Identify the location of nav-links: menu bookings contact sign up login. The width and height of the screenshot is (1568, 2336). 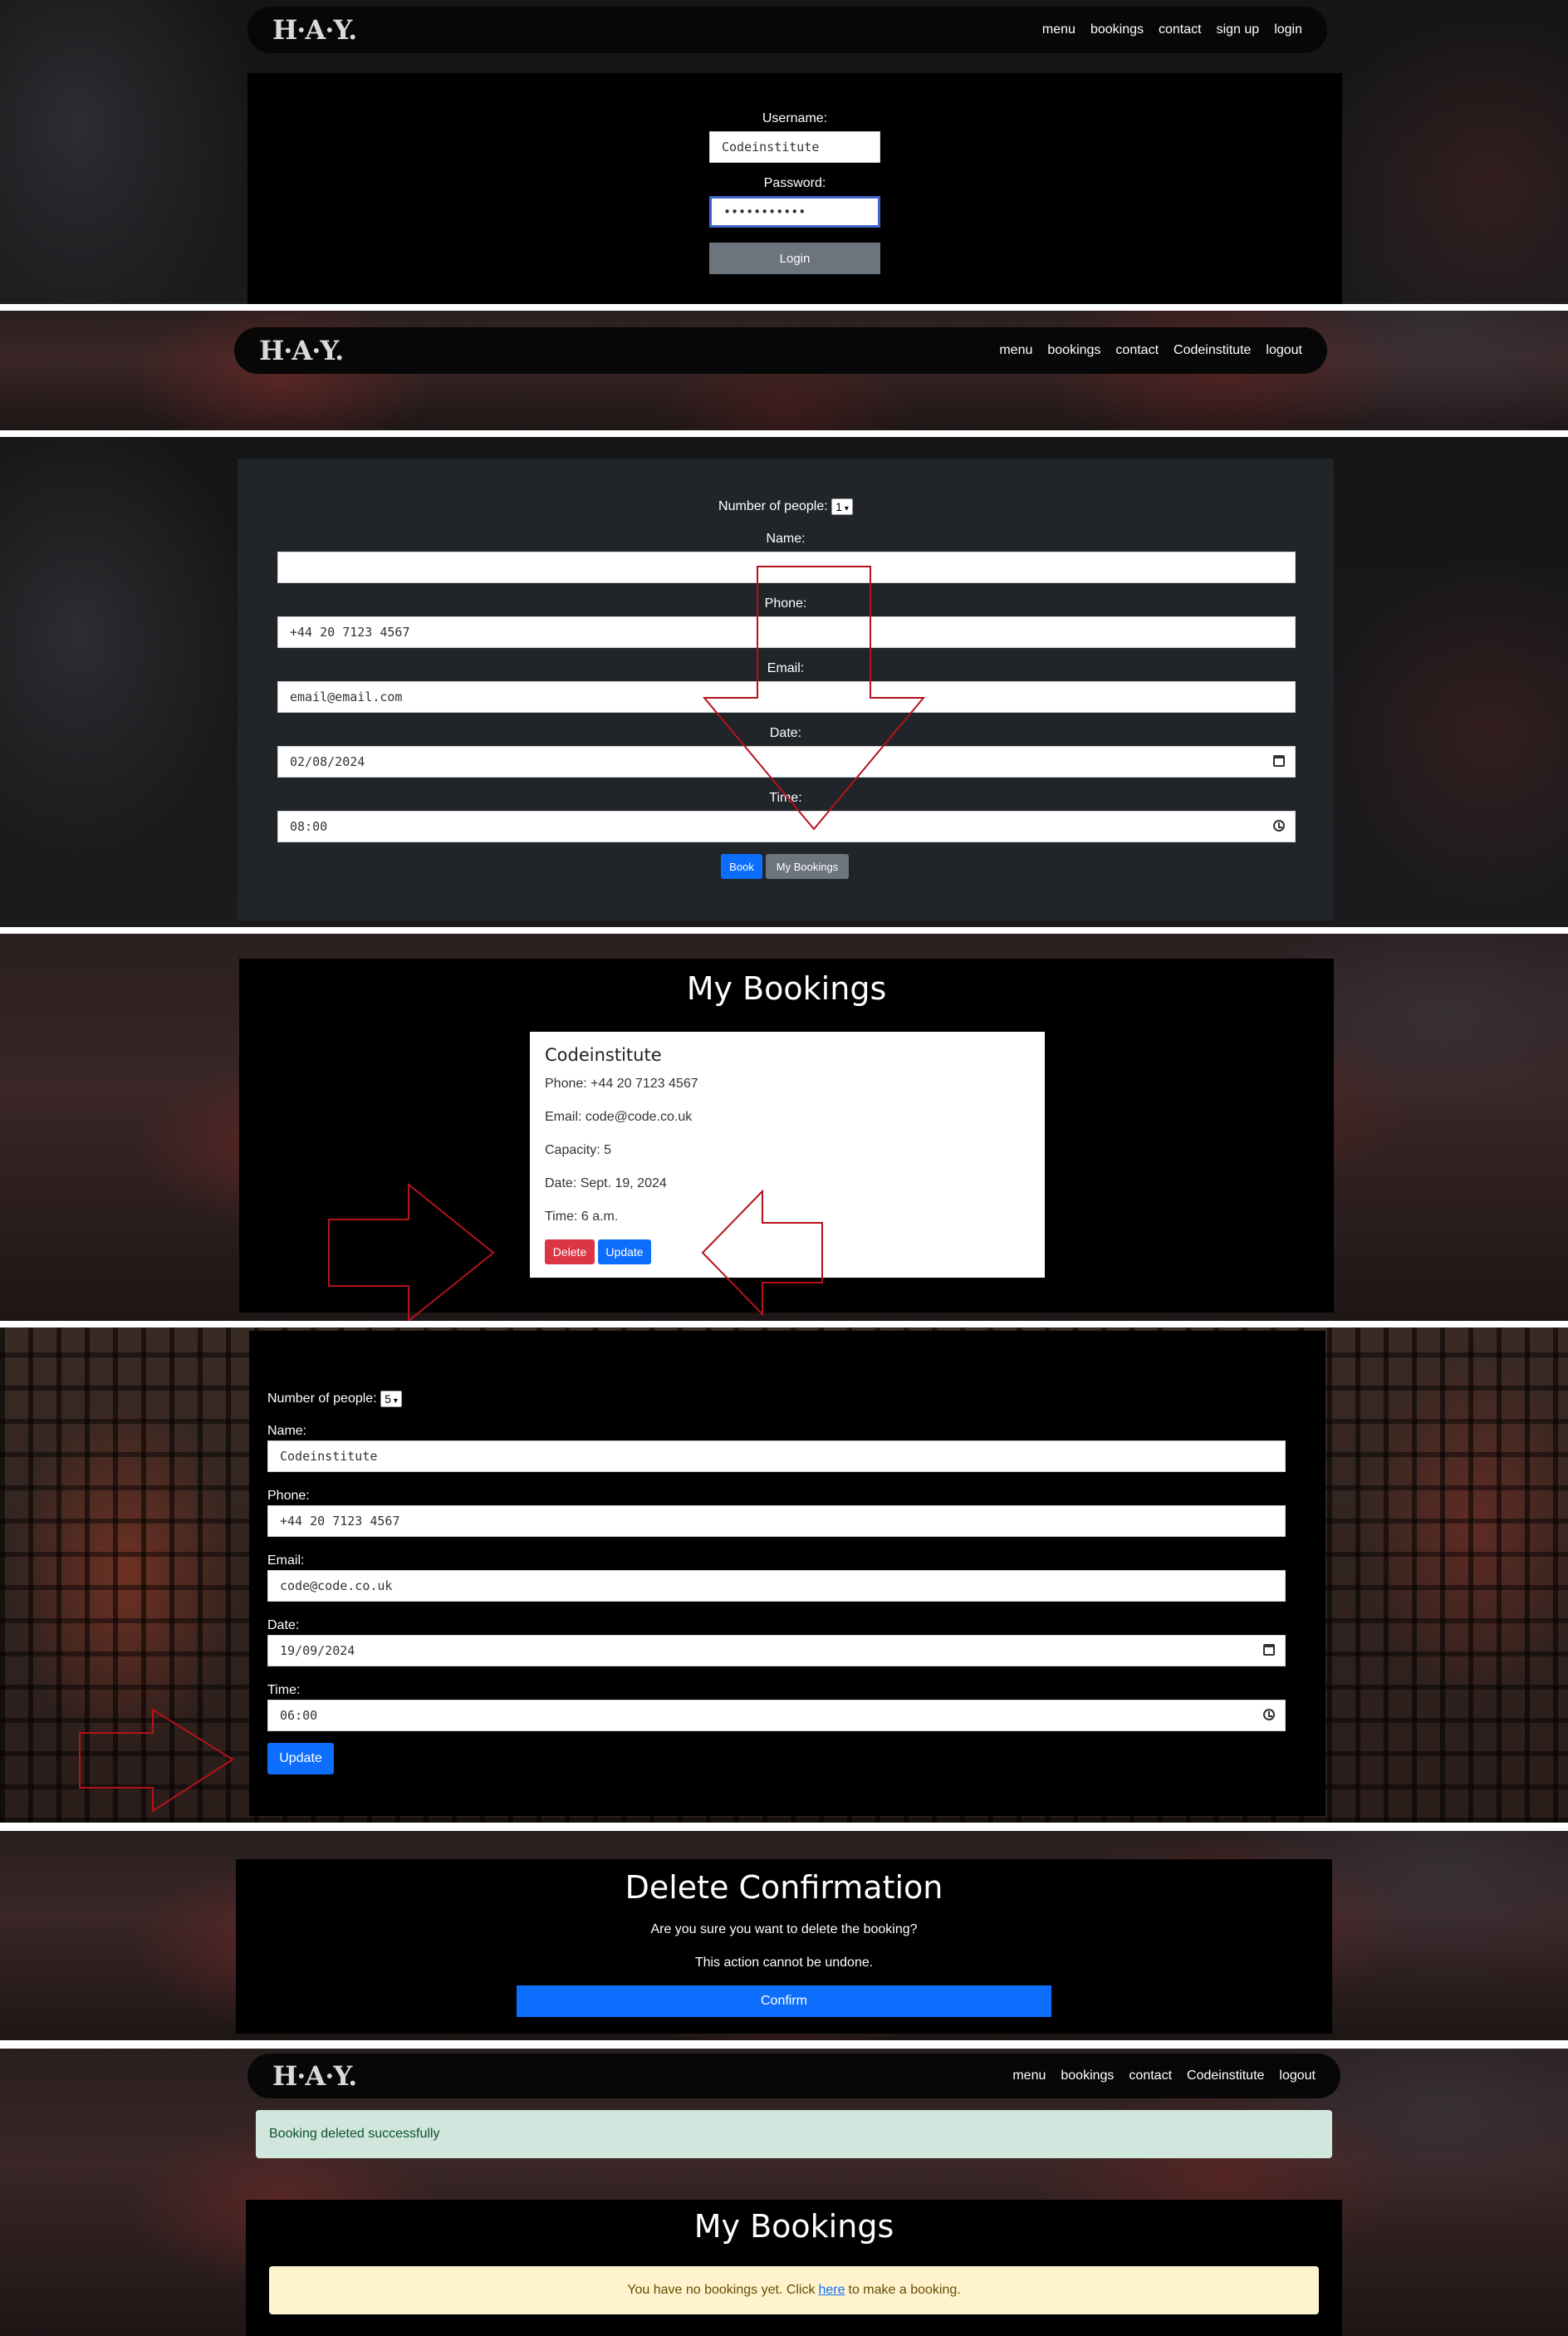
(1172, 30).